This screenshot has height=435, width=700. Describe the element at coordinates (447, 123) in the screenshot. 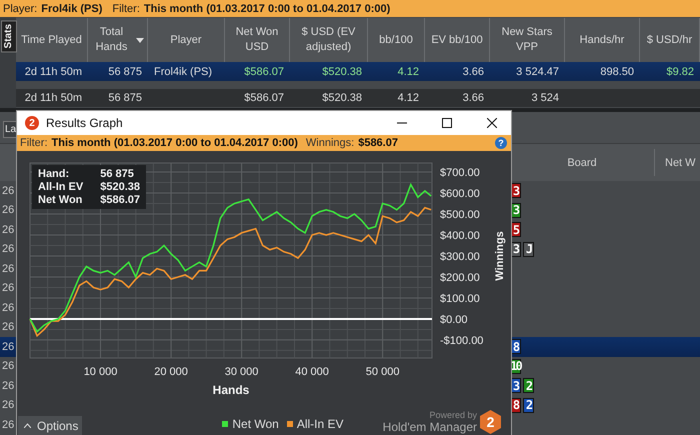

I see `maximize-icon` at that location.